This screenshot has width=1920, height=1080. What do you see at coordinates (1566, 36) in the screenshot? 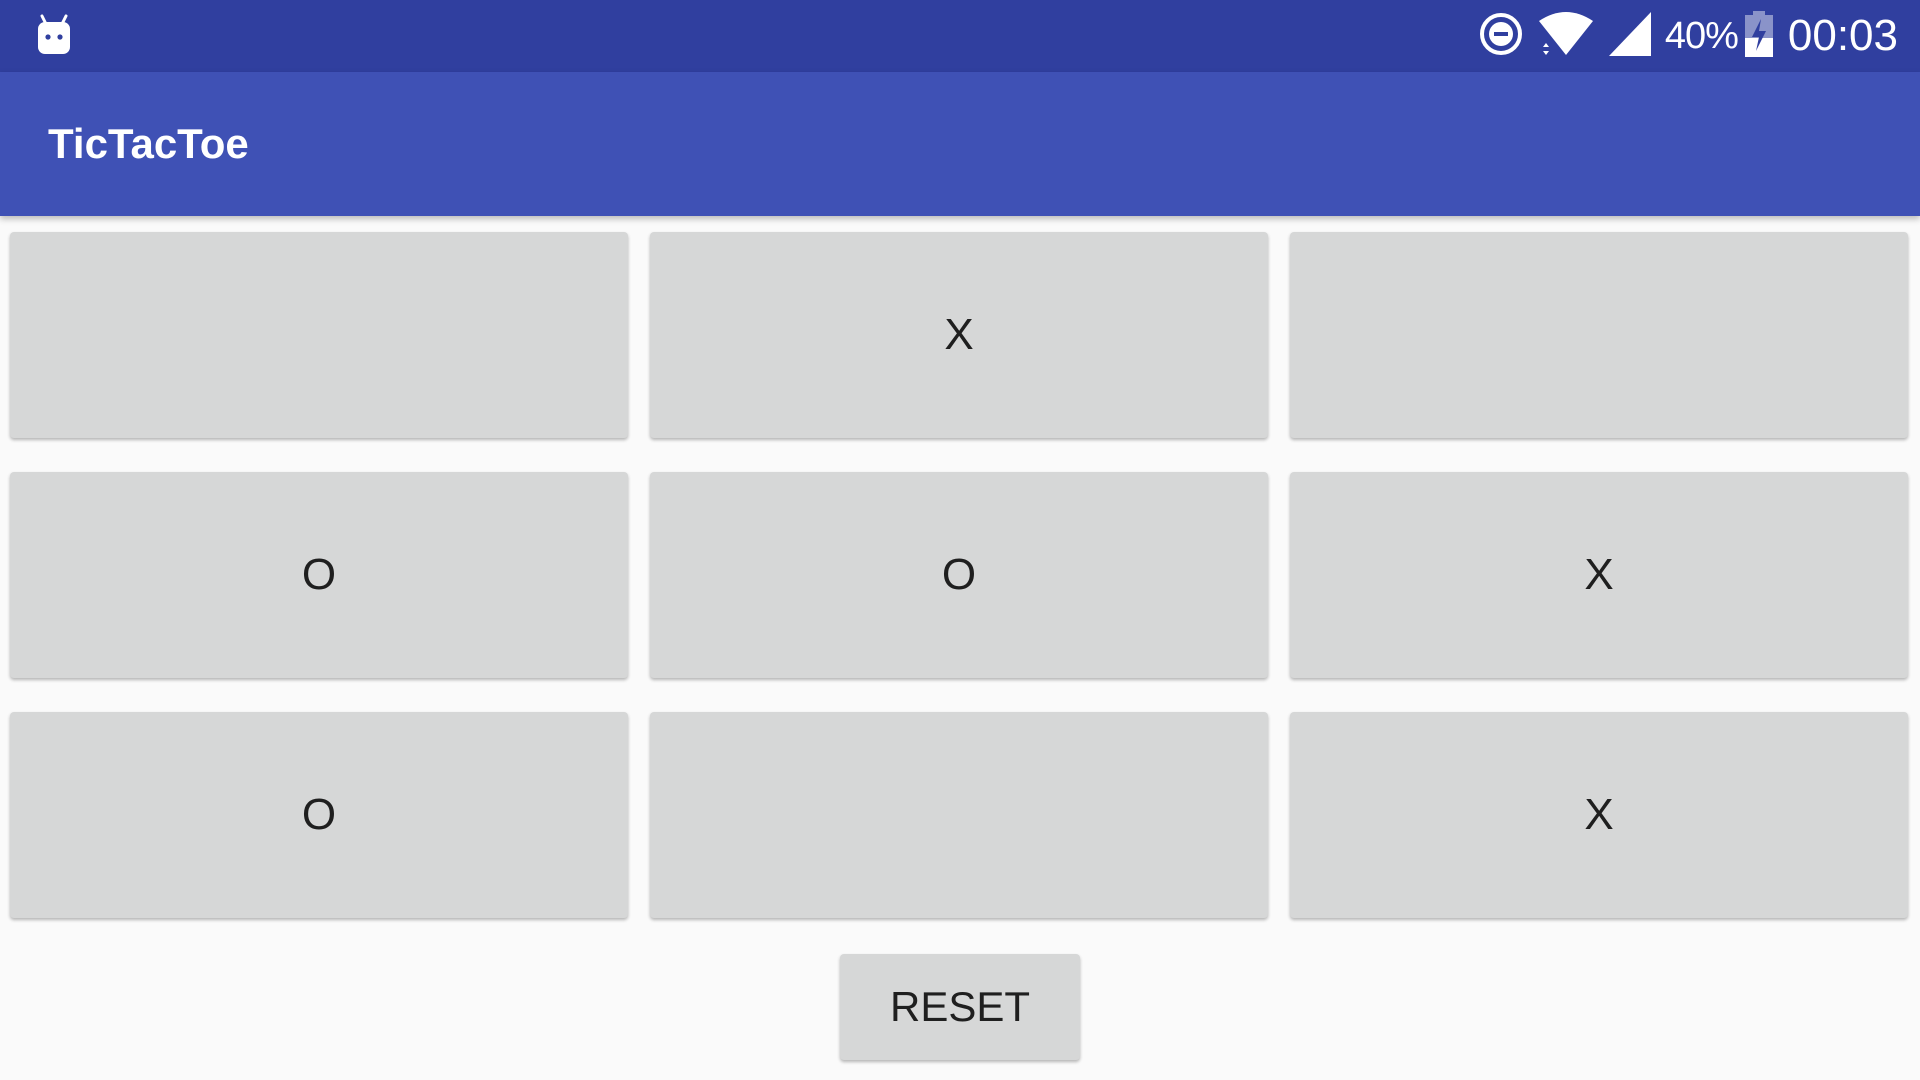
I see `wifi-icon` at bounding box center [1566, 36].